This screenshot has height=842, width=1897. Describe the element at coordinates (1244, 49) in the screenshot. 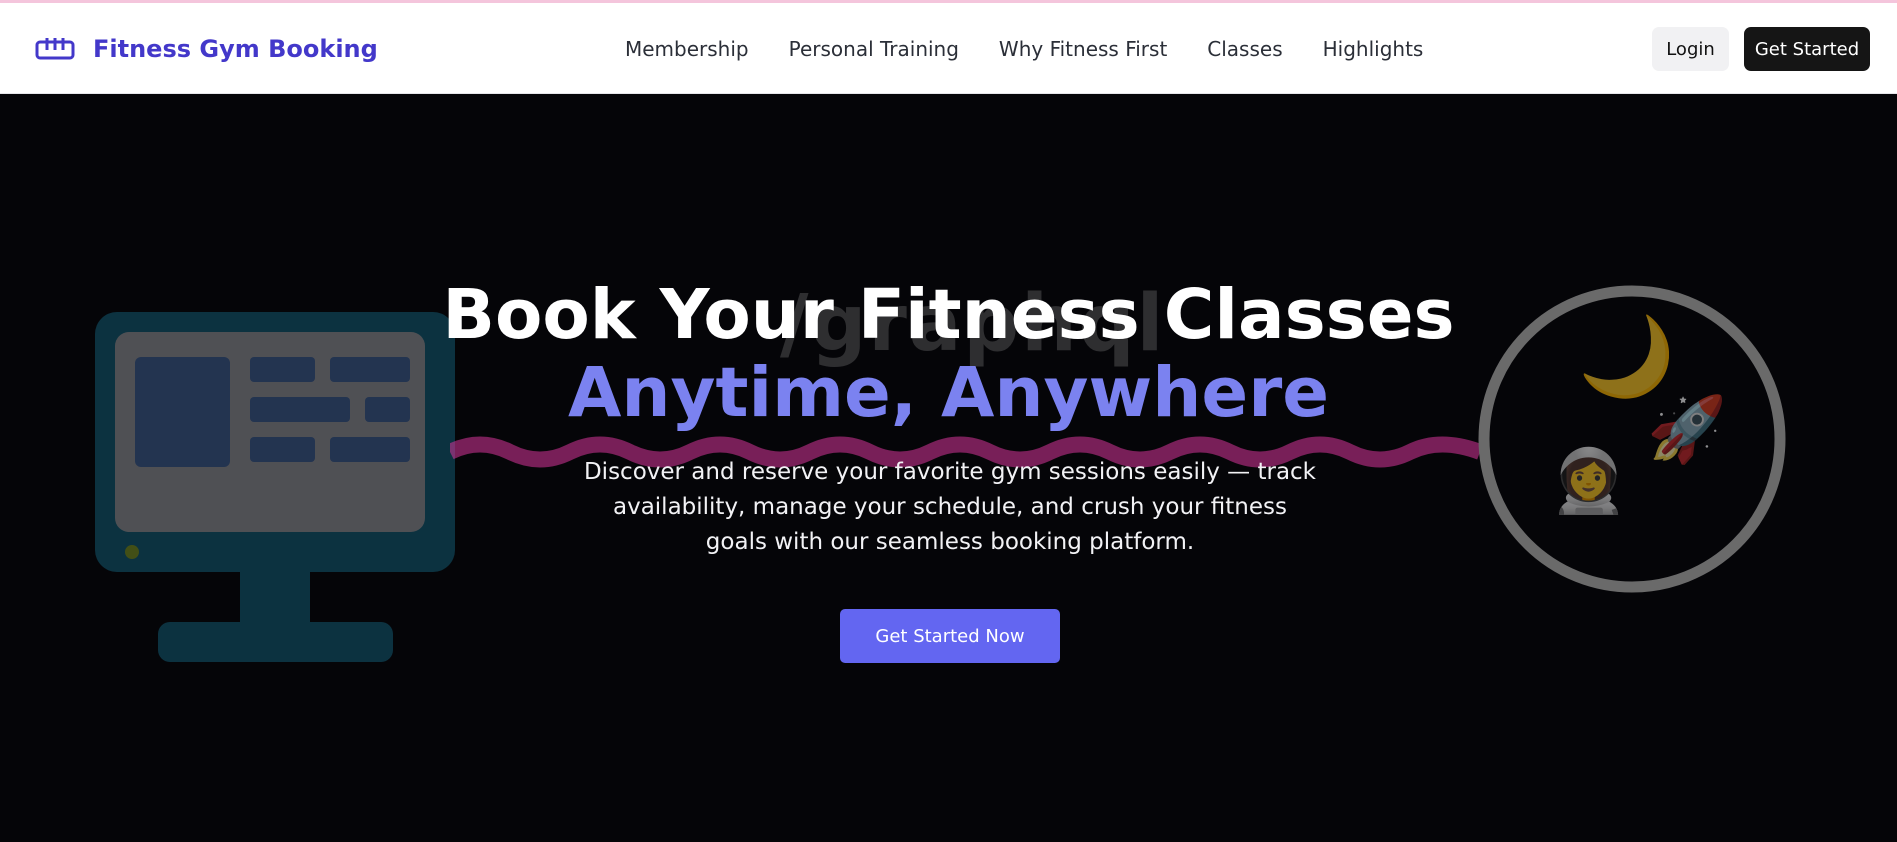

I see `nav-link-classes: Classes` at that location.